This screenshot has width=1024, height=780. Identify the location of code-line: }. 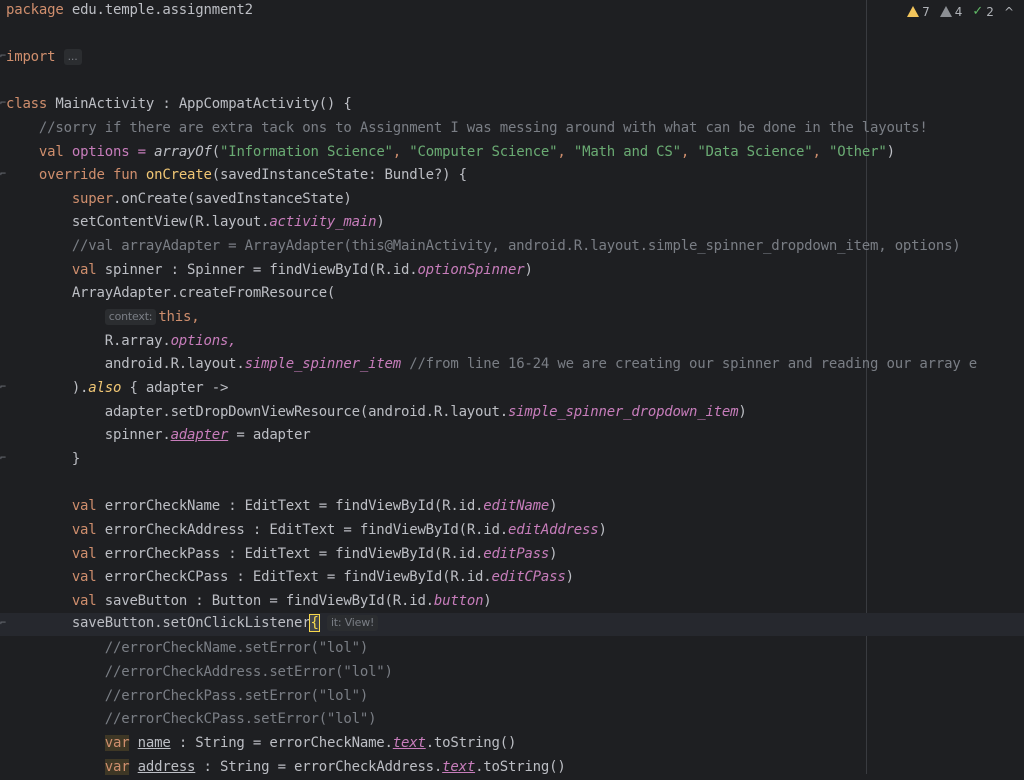
(43, 460).